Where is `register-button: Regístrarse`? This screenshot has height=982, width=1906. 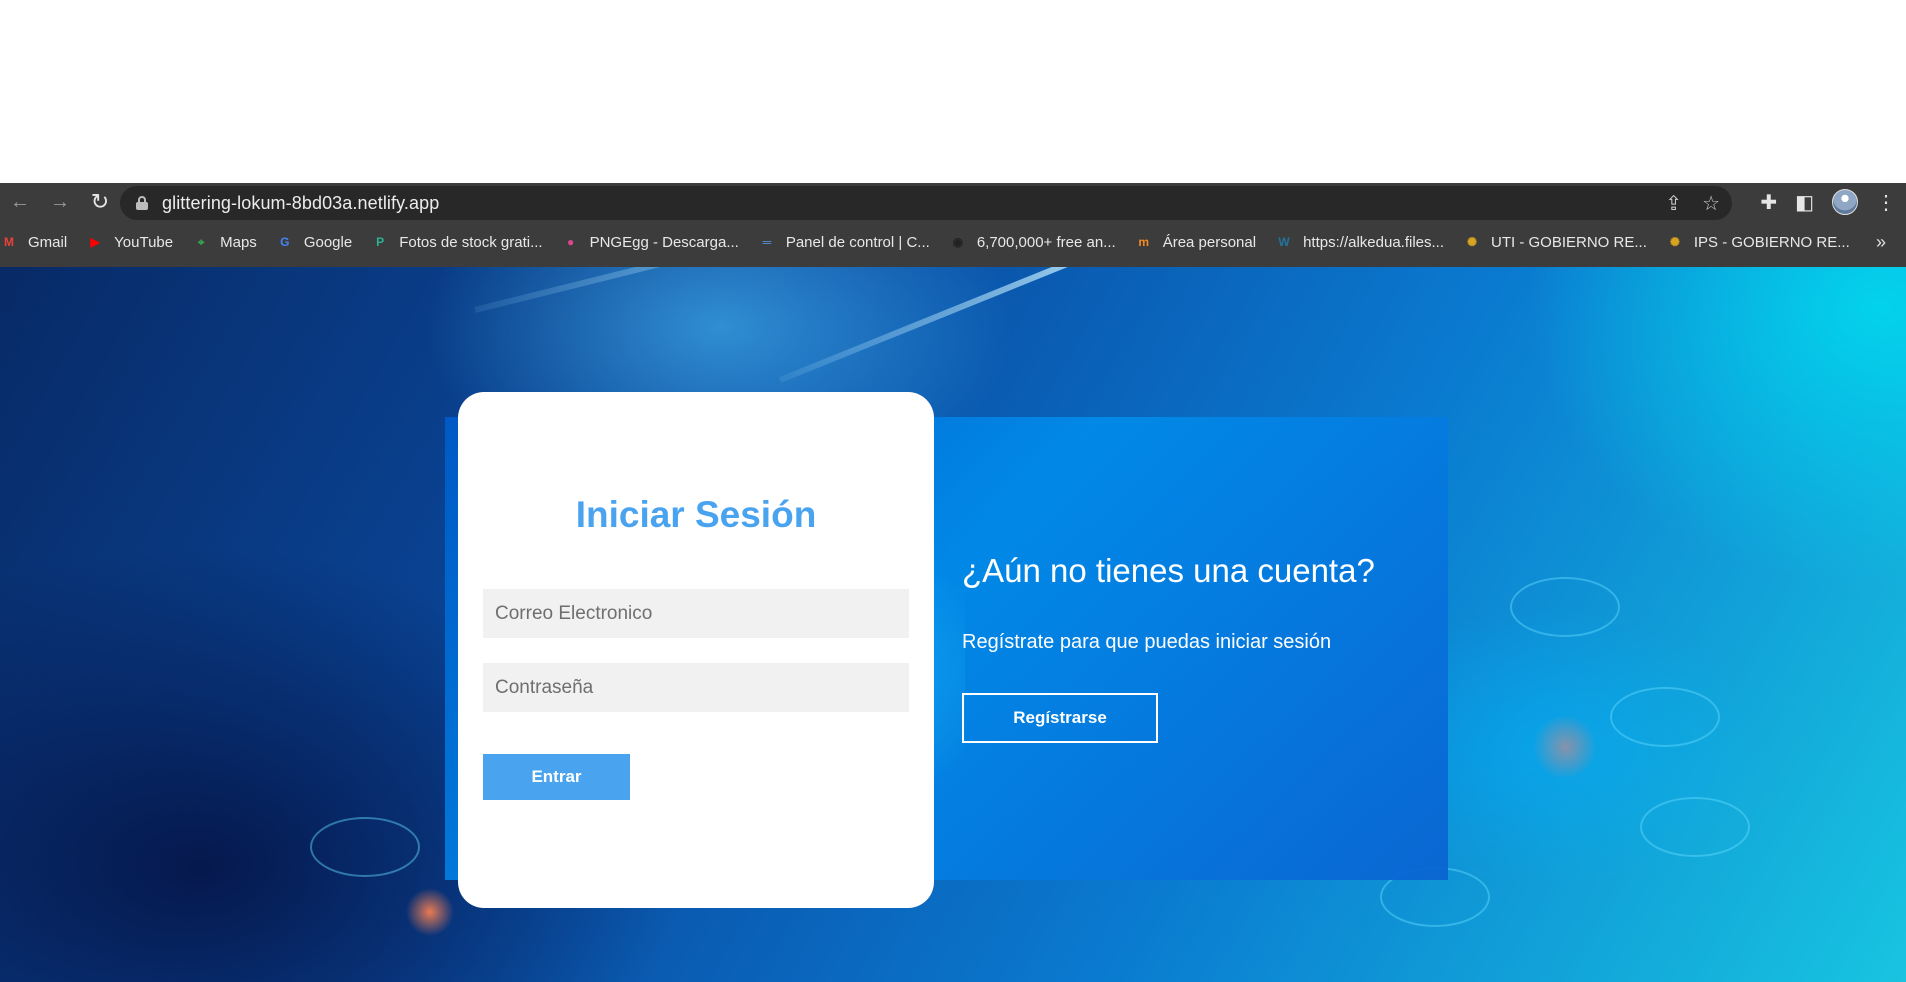
register-button: Regístrarse is located at coordinates (1060, 718).